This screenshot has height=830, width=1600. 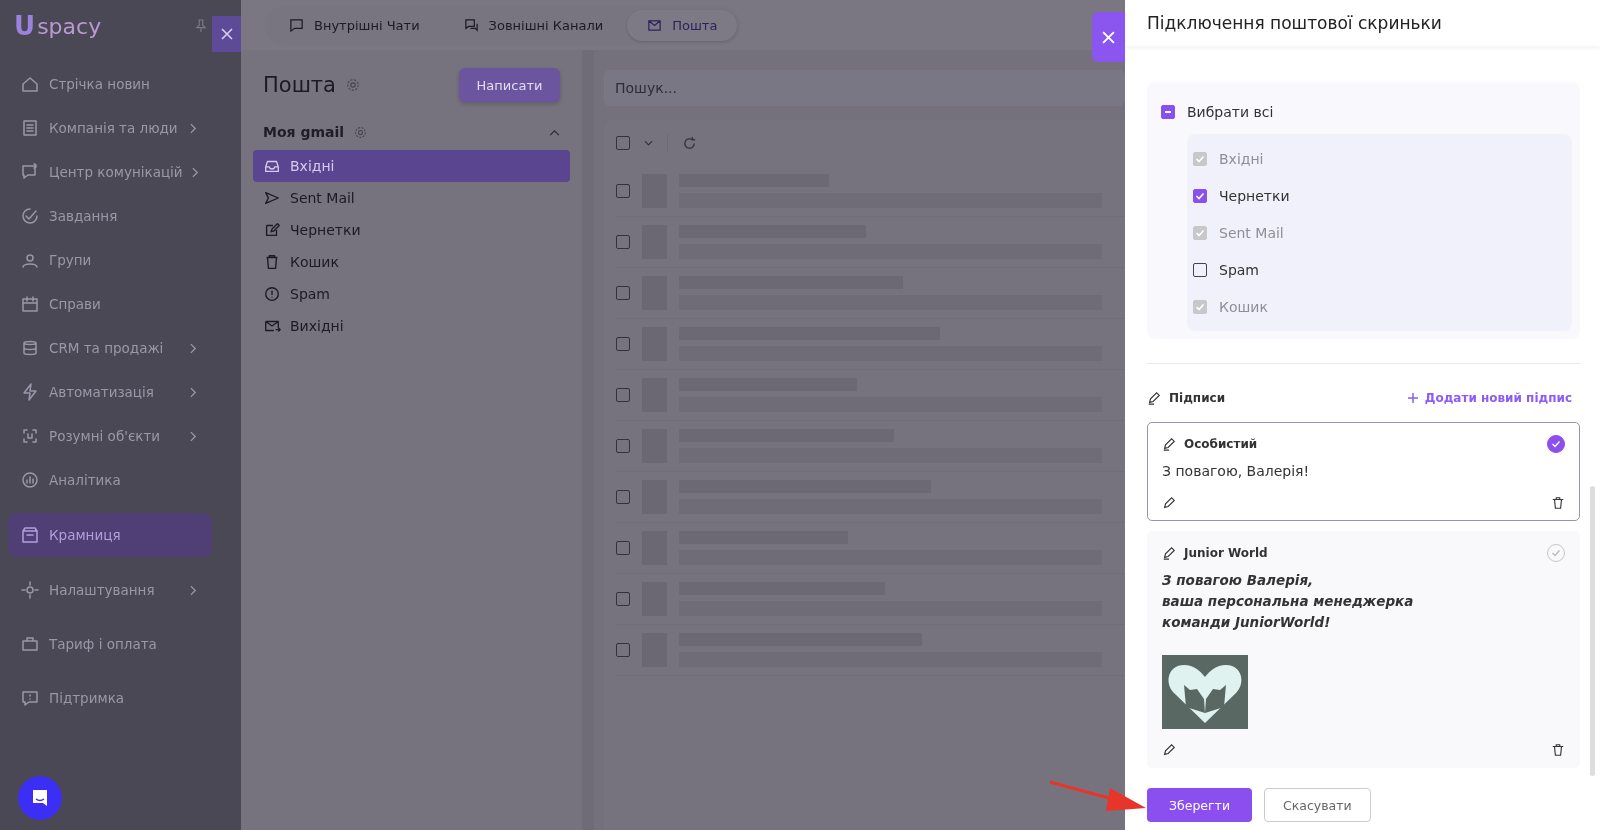 I want to click on nav-item: Справи, so click(x=120, y=304).